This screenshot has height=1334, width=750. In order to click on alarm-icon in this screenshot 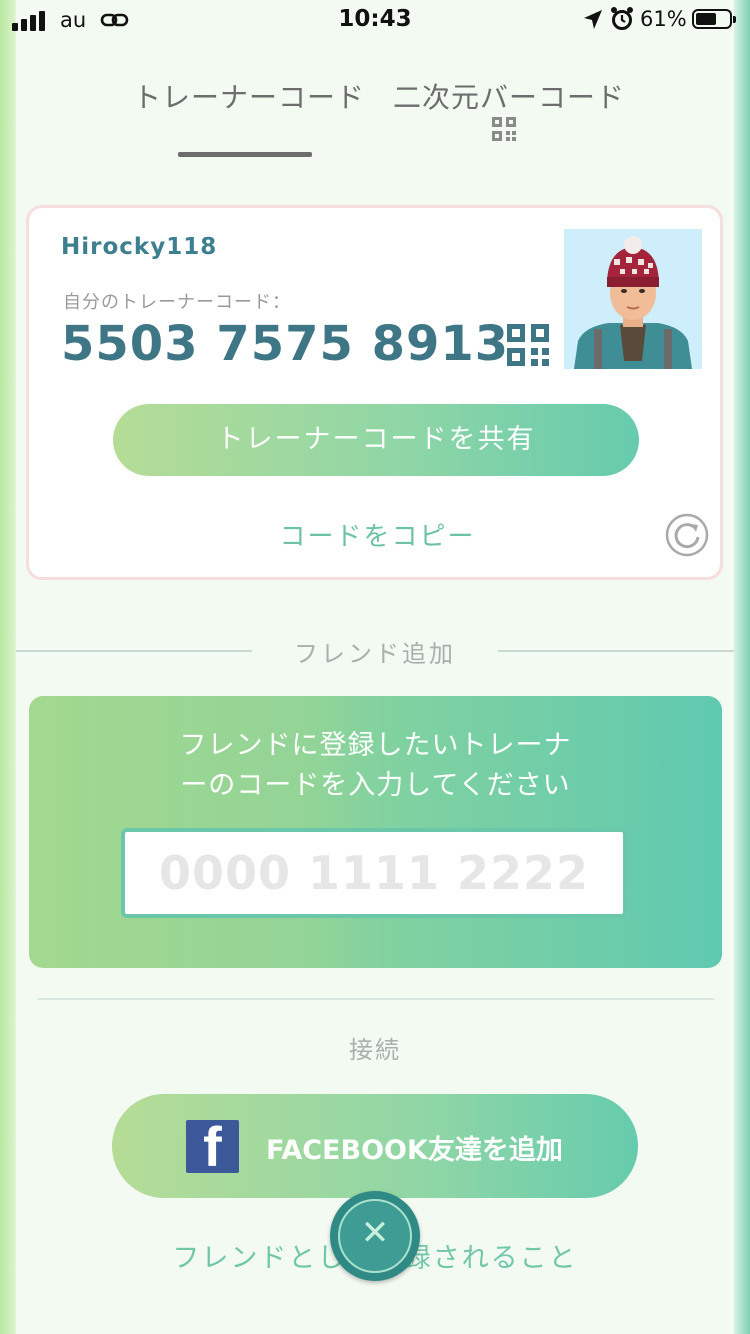, I will do `click(622, 21)`.